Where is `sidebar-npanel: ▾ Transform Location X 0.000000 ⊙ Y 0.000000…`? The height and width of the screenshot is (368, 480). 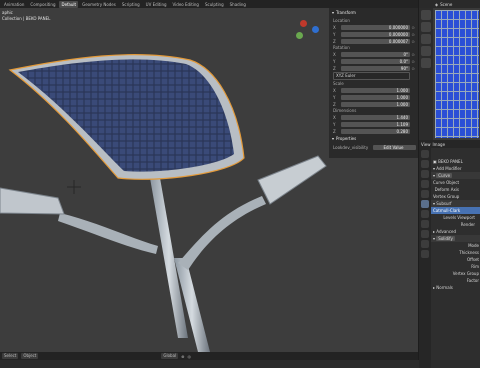 sidebar-npanel: ▾ Transform Location X 0.000000 ⊙ Y 0.000000… is located at coordinates (373, 83).